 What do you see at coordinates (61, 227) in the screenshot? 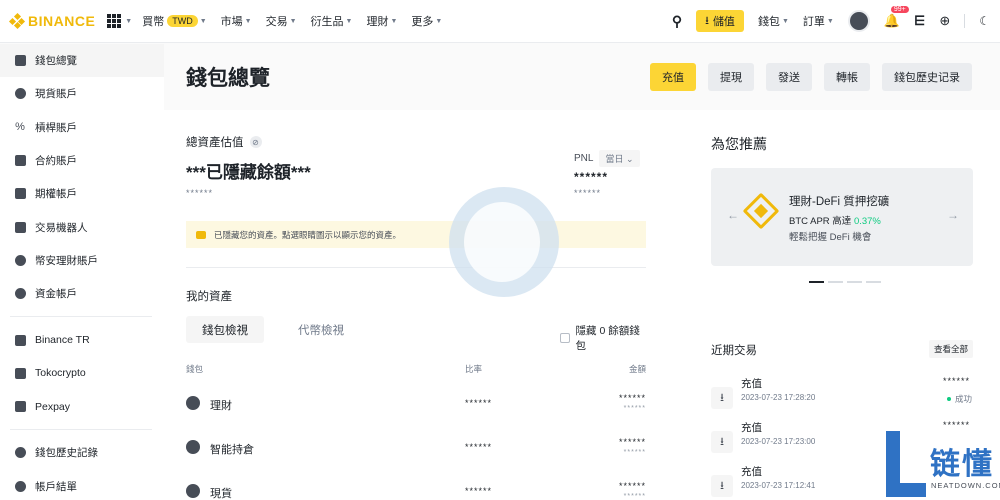
I see `sidebar-item-label: 交易機器人` at bounding box center [61, 227].